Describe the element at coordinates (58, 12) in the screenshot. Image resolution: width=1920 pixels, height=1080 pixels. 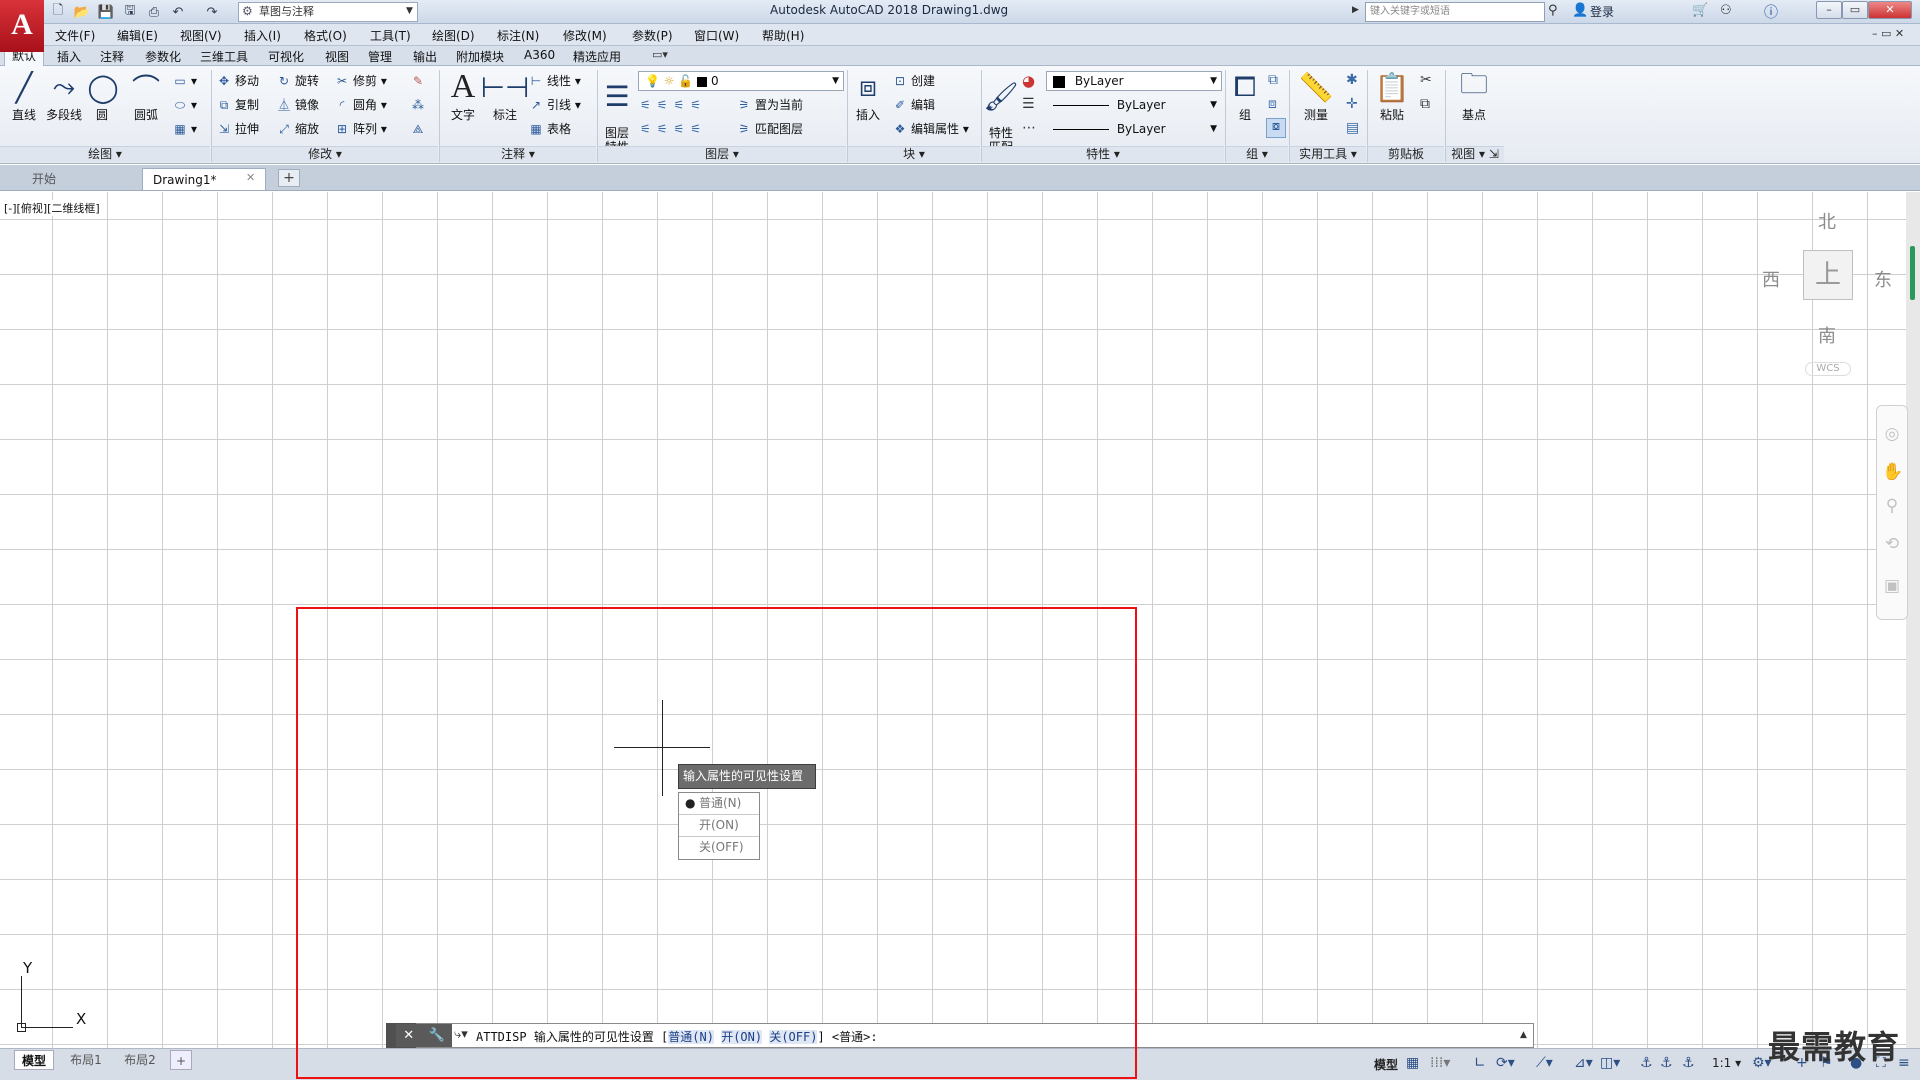
I see `new-file-icon: 🗋` at that location.